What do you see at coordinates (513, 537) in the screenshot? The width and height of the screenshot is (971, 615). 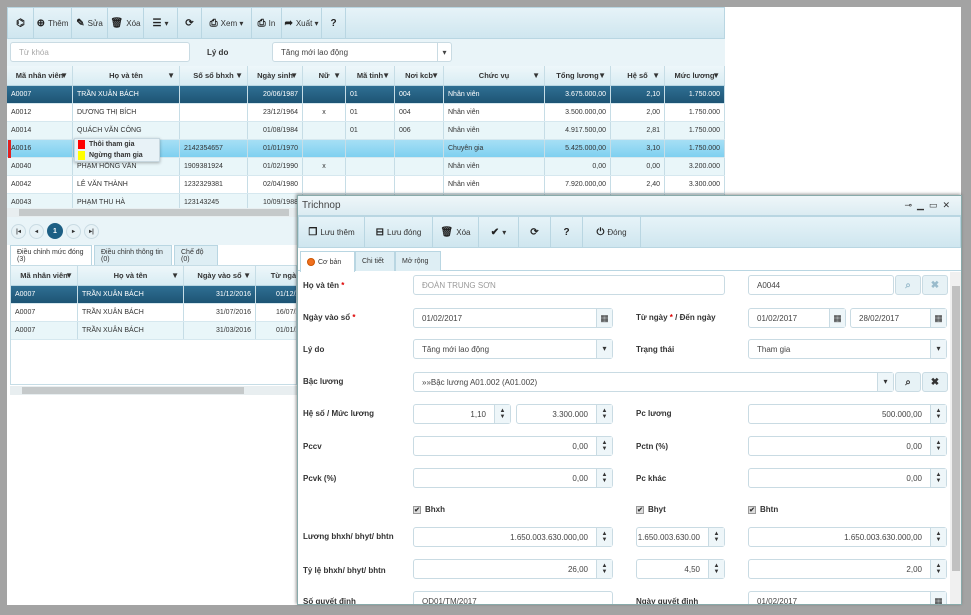 I see `luong-bhxh-input: 1.650.003.630.000,00 ▲ ▼` at bounding box center [513, 537].